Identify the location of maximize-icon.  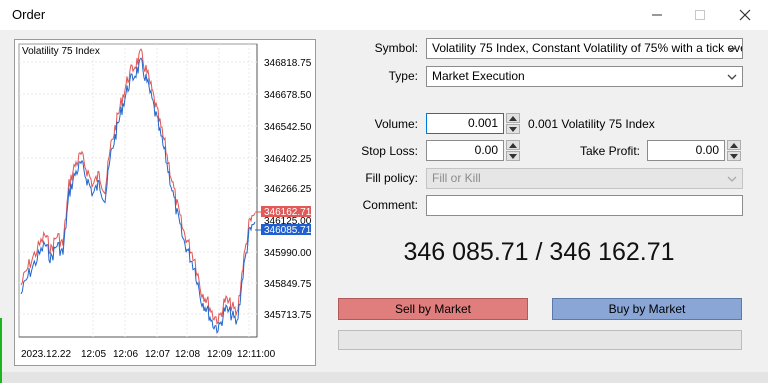
(700, 15).